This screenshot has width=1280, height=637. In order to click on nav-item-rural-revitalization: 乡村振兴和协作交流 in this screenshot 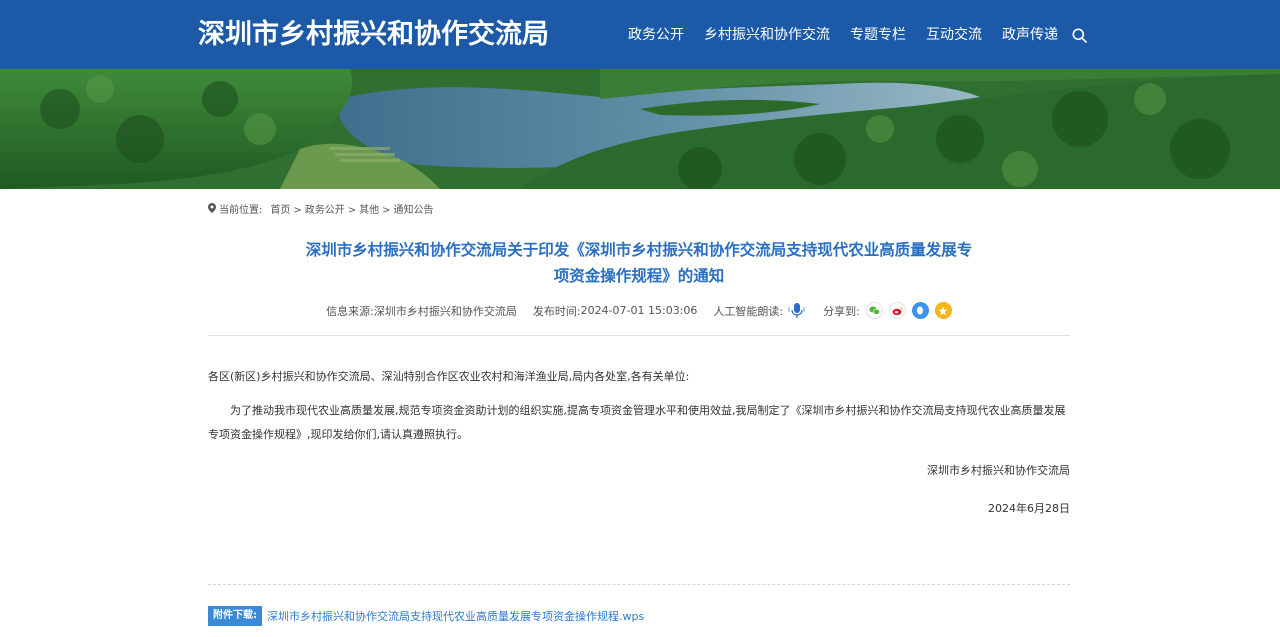, I will do `click(767, 35)`.